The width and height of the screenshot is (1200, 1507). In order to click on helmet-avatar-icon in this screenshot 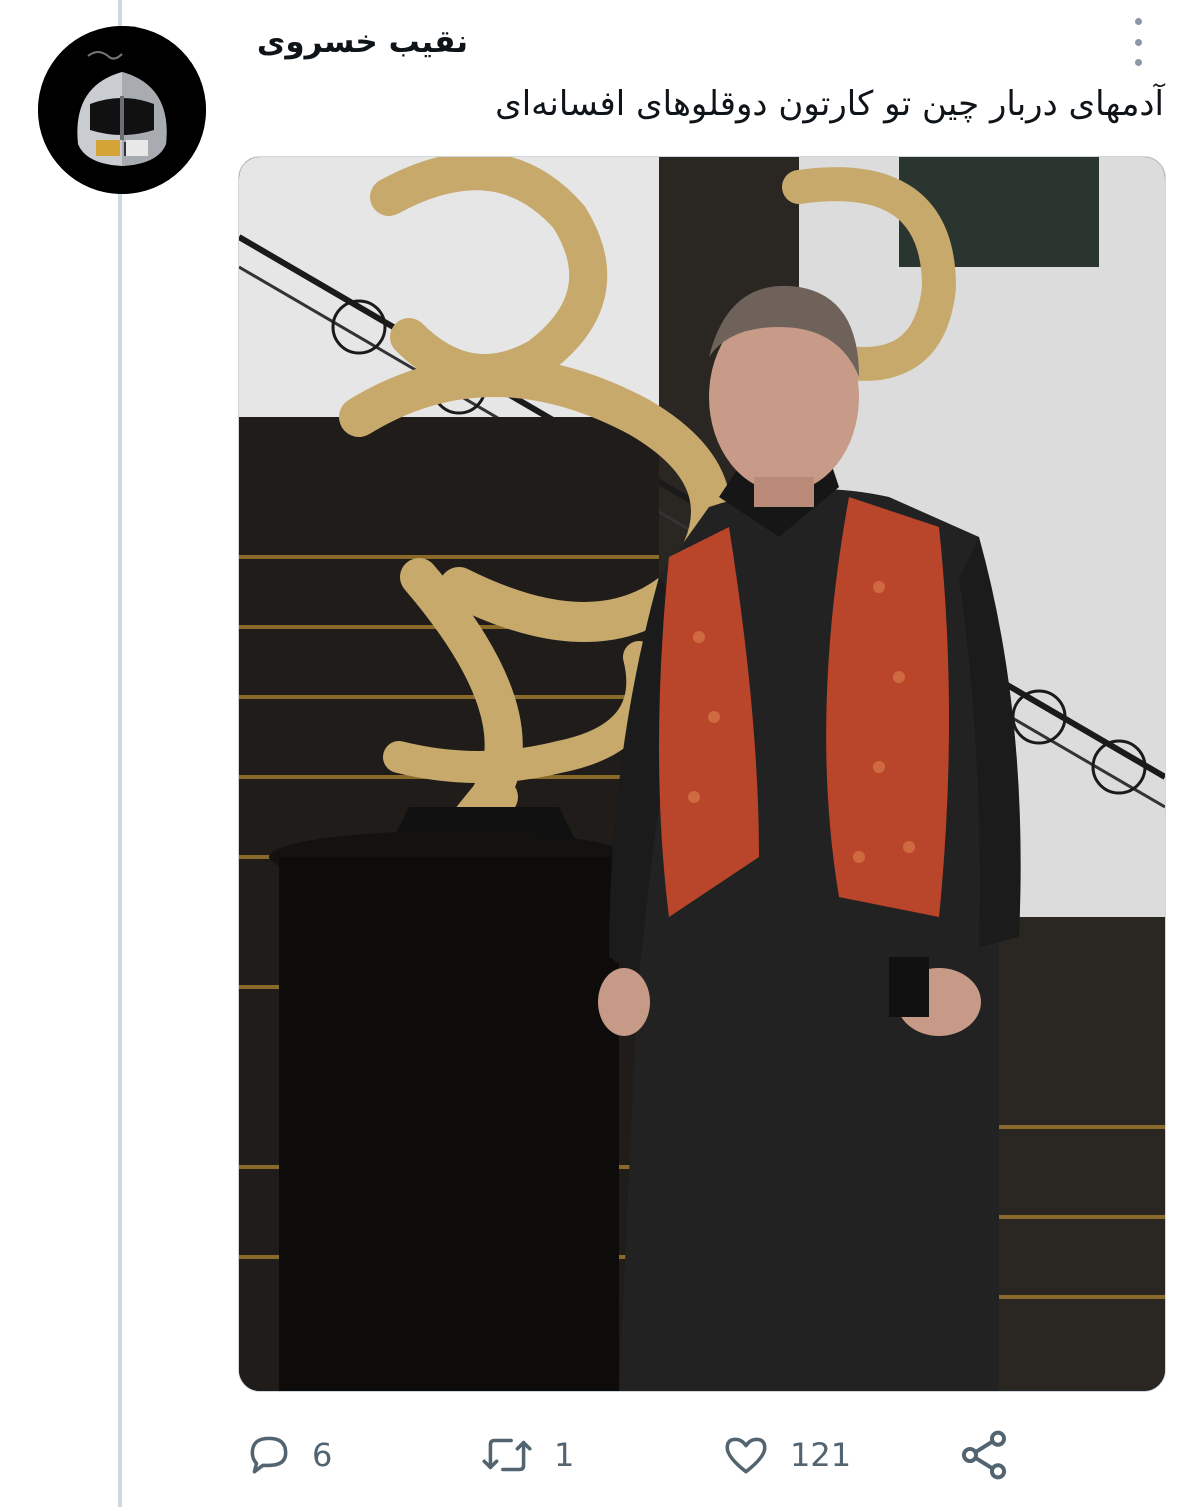, I will do `click(122, 110)`.